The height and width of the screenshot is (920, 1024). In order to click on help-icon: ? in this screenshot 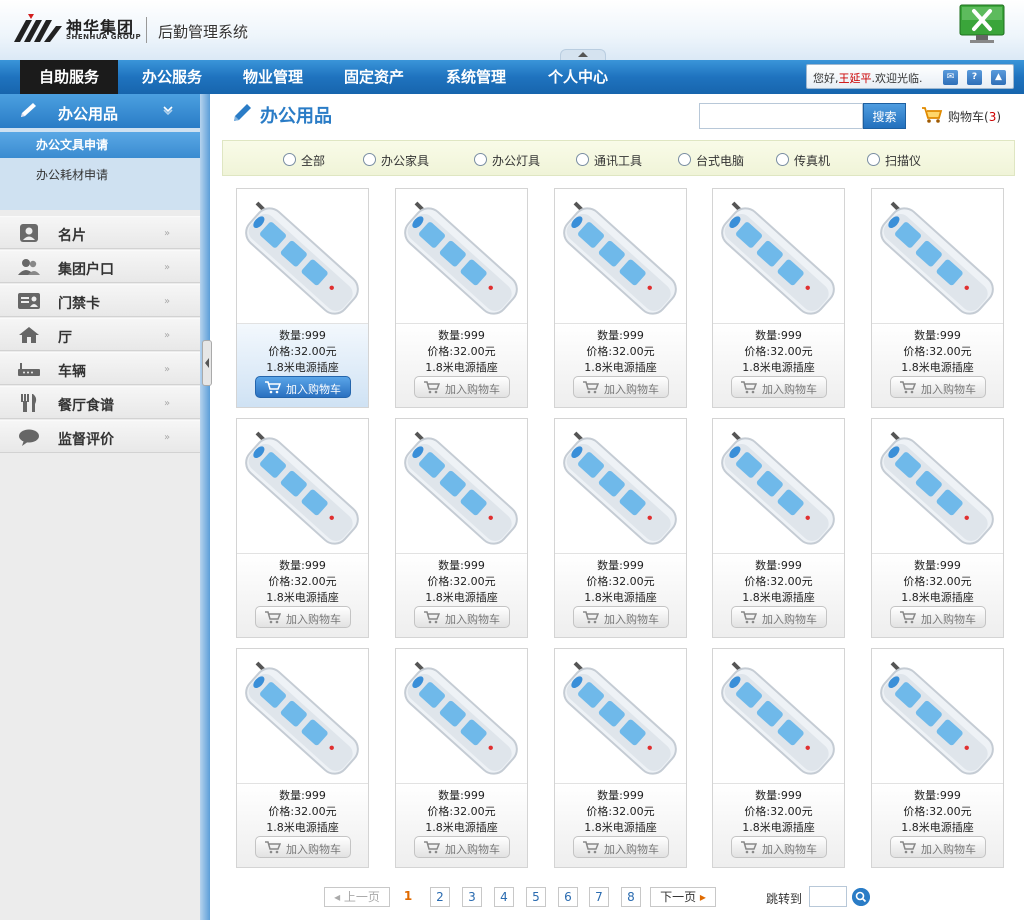, I will do `click(974, 77)`.